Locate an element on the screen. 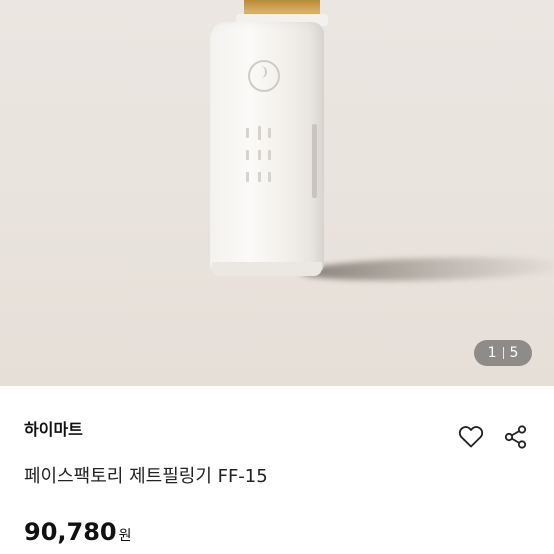 This screenshot has height=554, width=554. share-button is located at coordinates (516, 437).